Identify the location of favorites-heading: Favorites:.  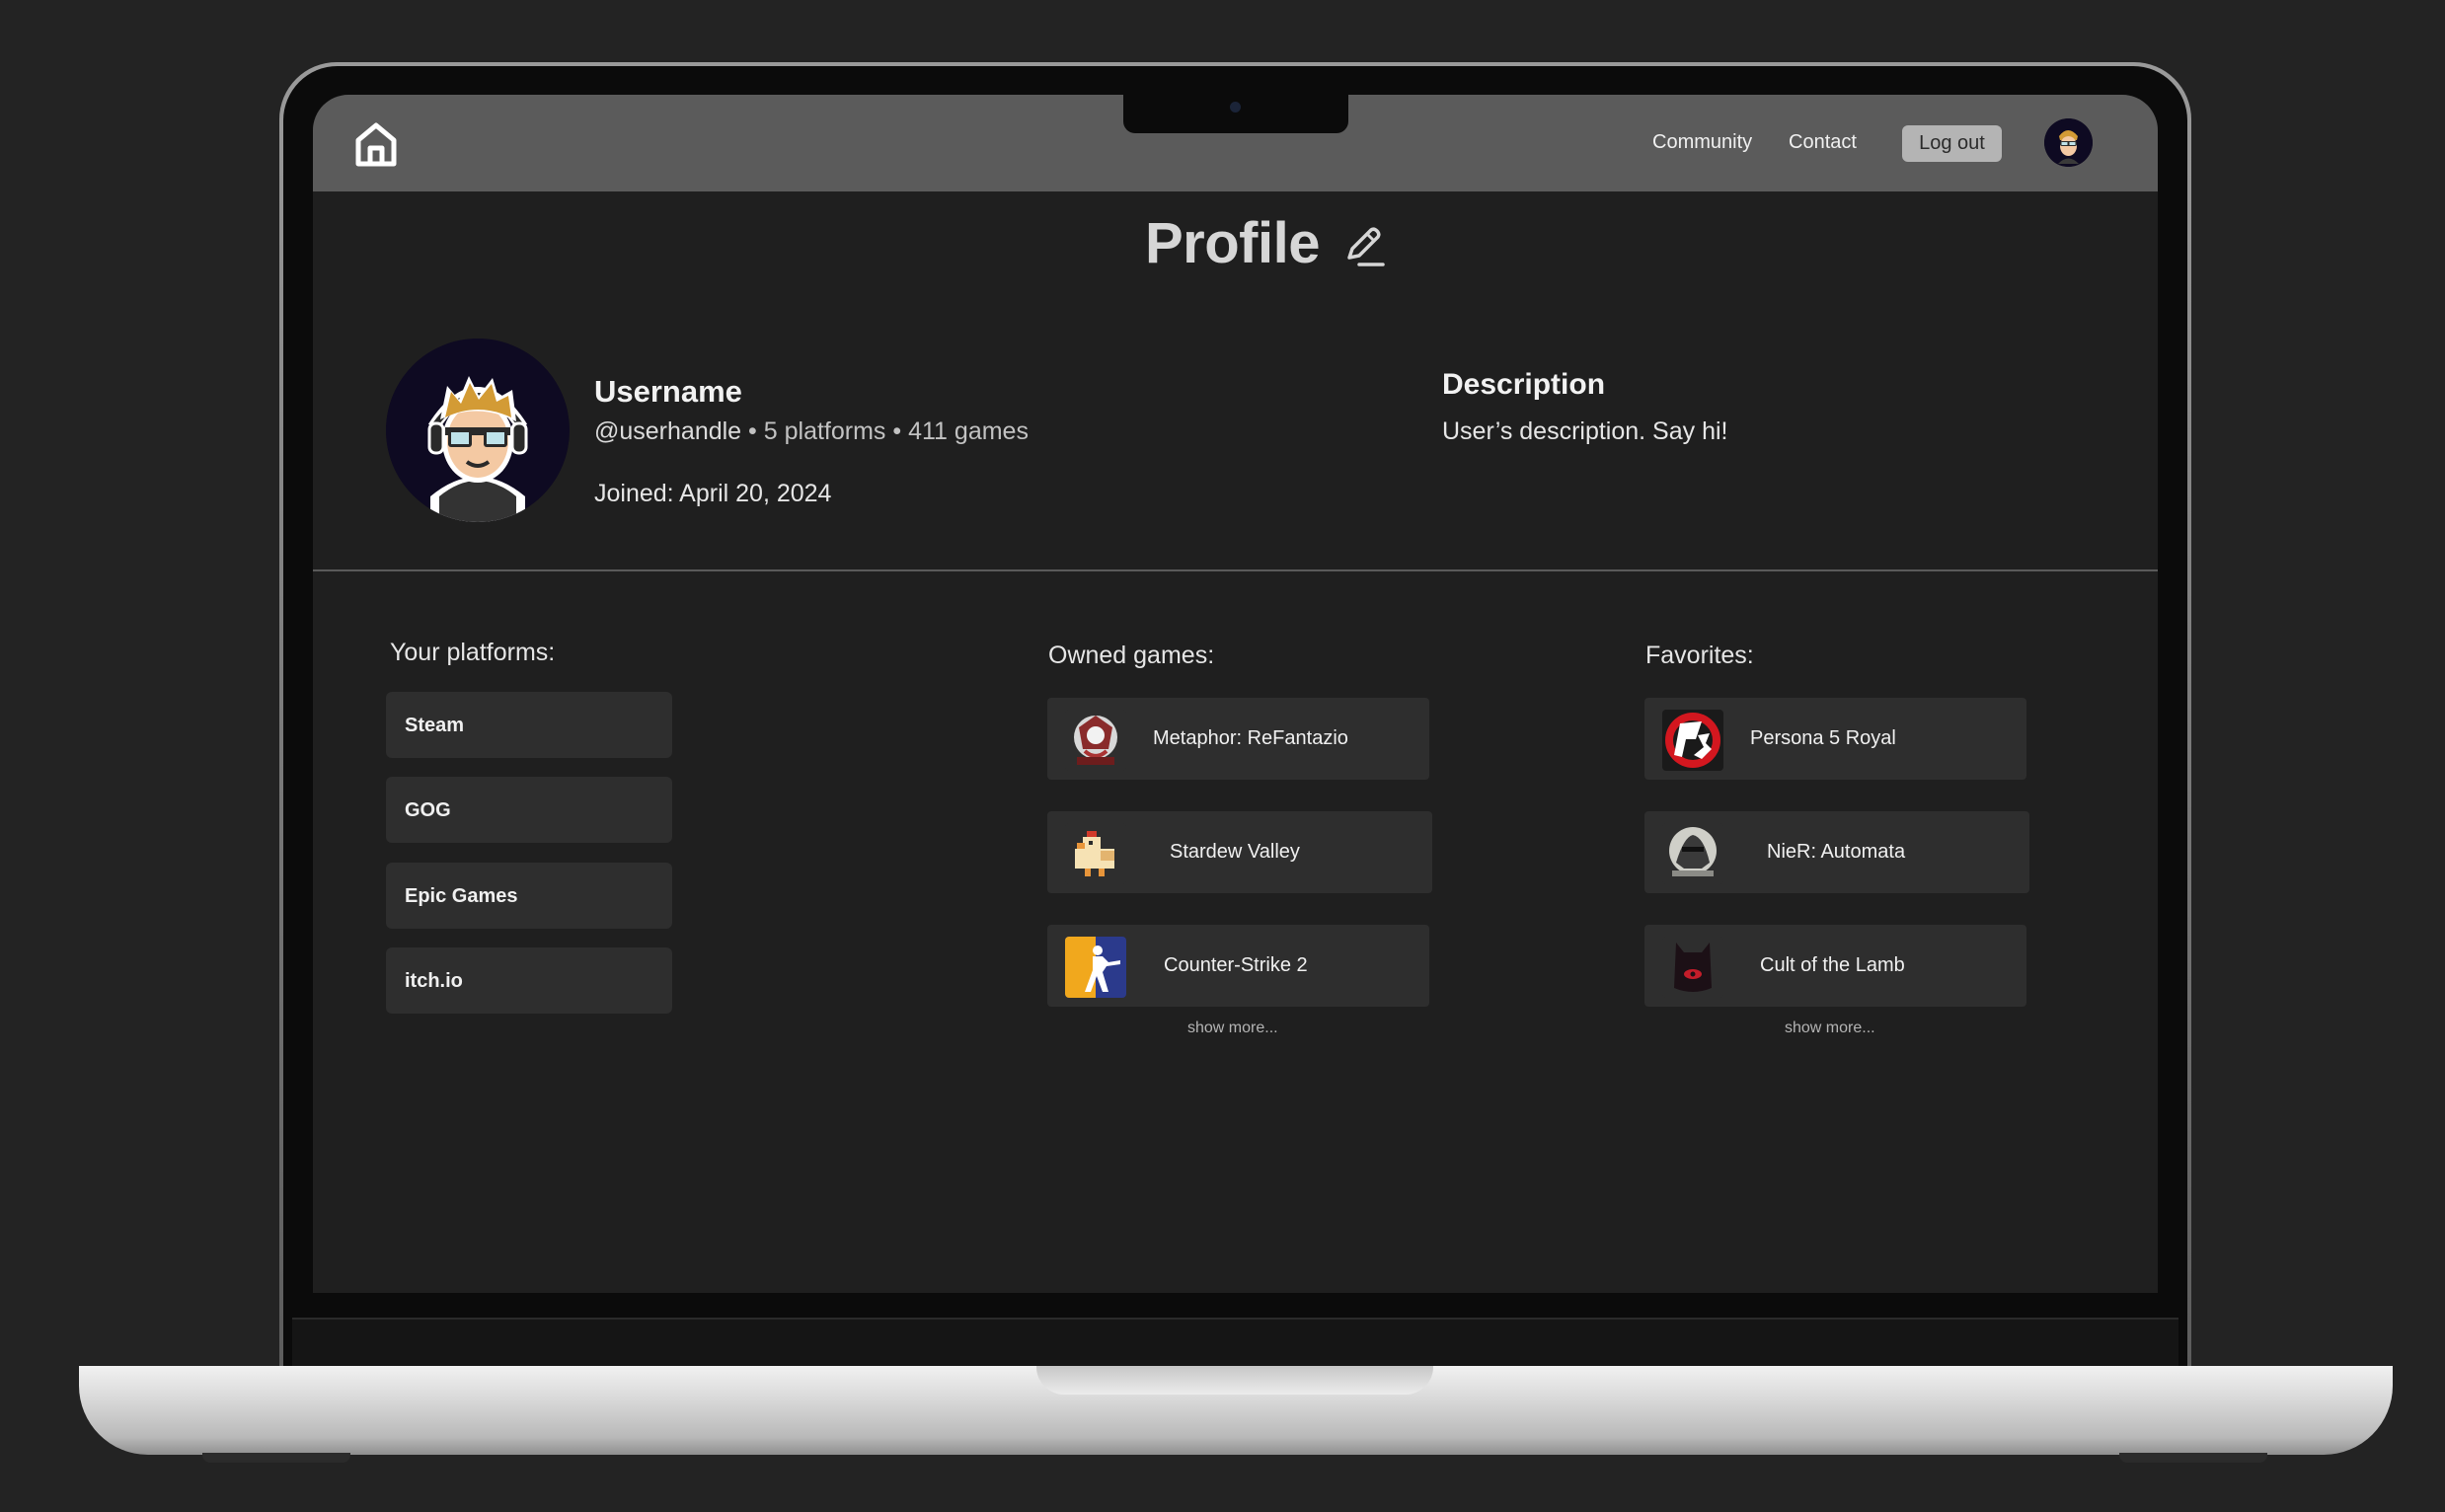
(1699, 655).